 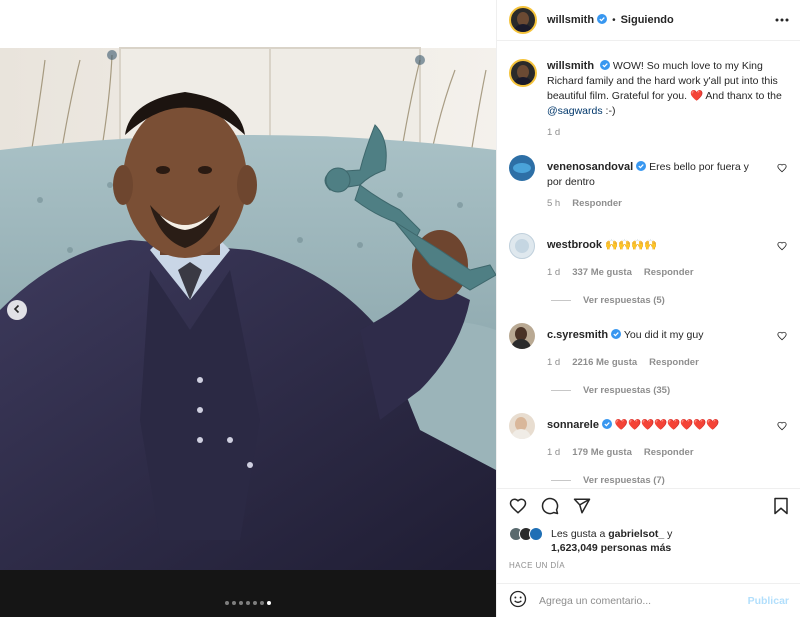 I want to click on comment-username: venenosandoval, so click(x=590, y=167).